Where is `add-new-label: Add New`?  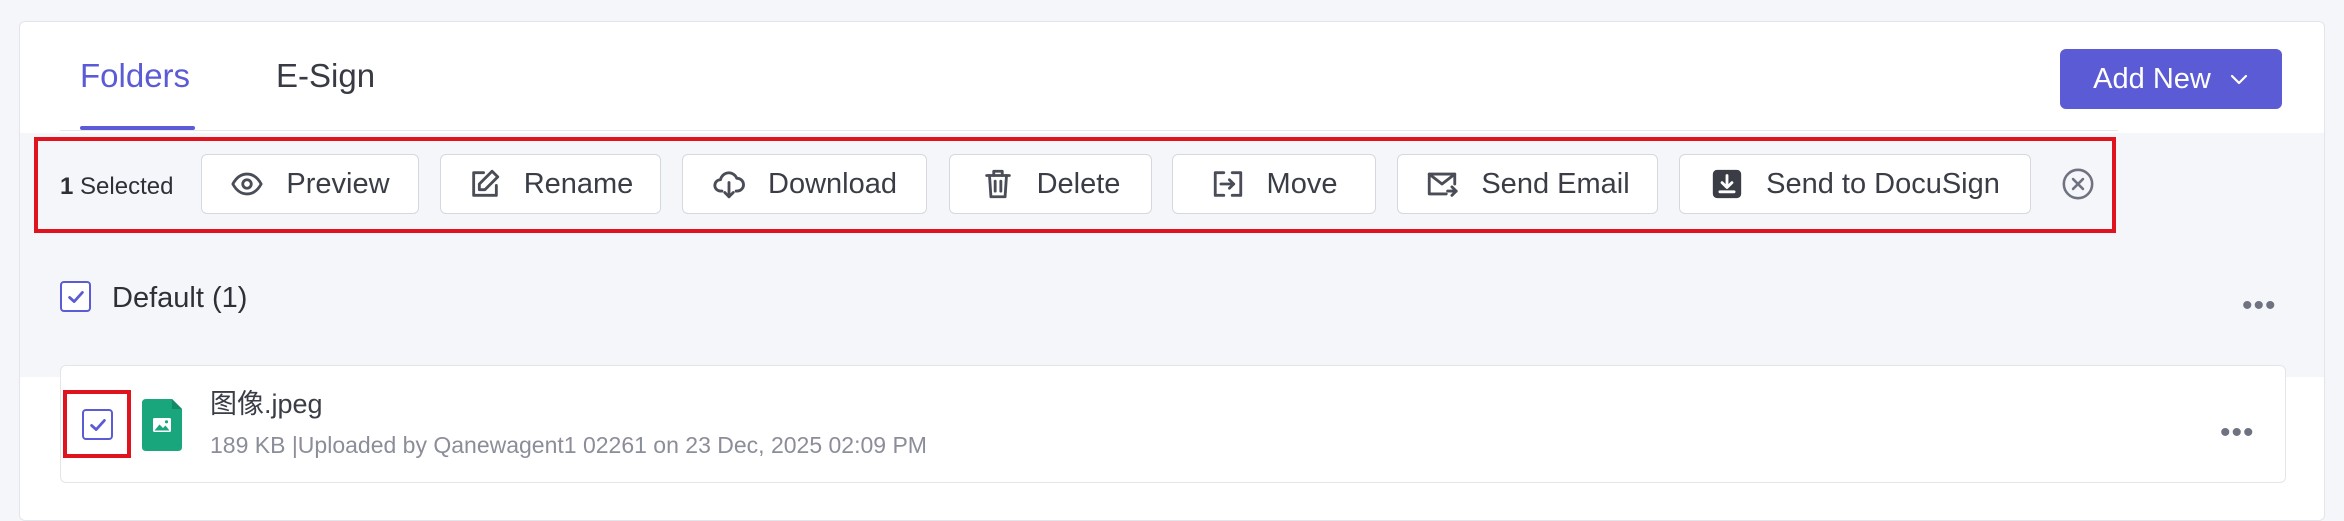
add-new-label: Add New is located at coordinates (2152, 78).